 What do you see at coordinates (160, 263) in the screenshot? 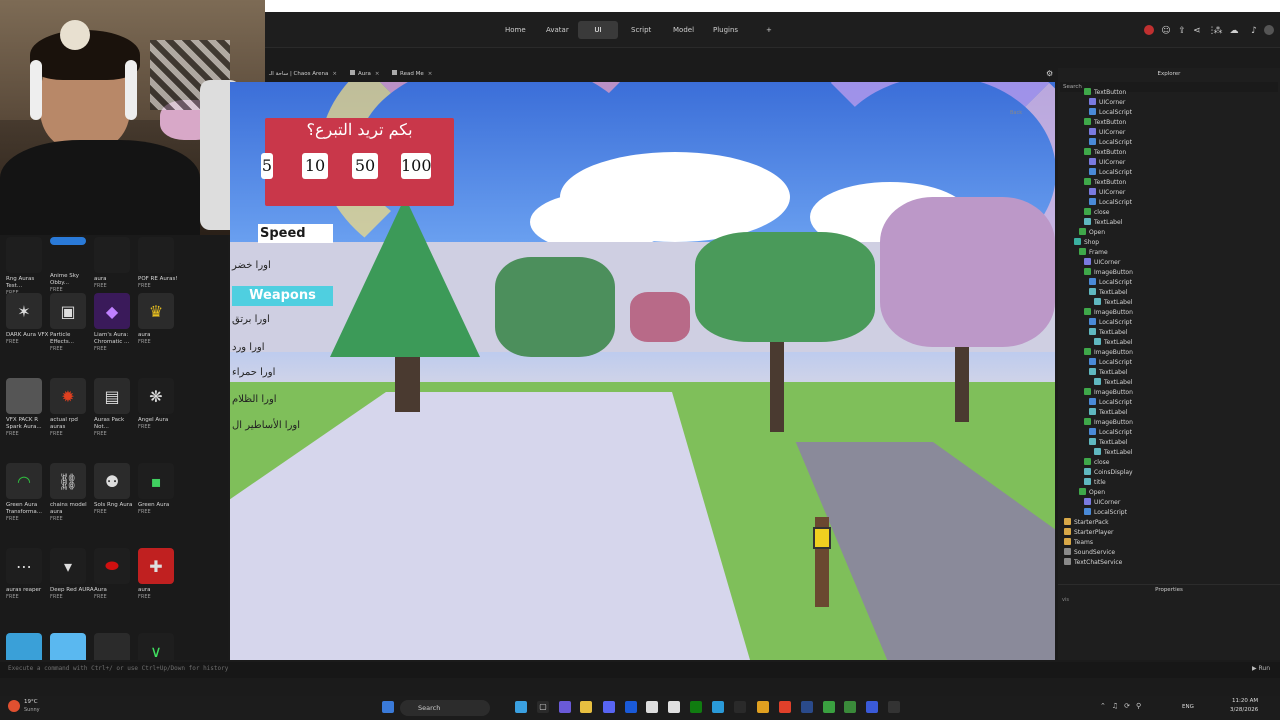
I see `toolbox-item: POF RE Auras! FREE` at bounding box center [160, 263].